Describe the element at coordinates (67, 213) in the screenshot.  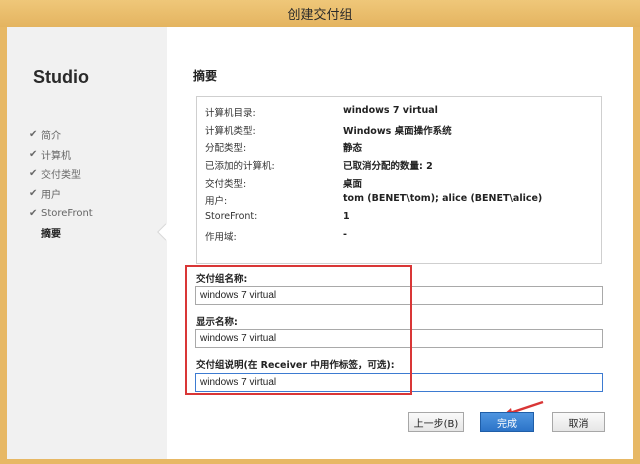
I see `step-label: StoreFront` at that location.